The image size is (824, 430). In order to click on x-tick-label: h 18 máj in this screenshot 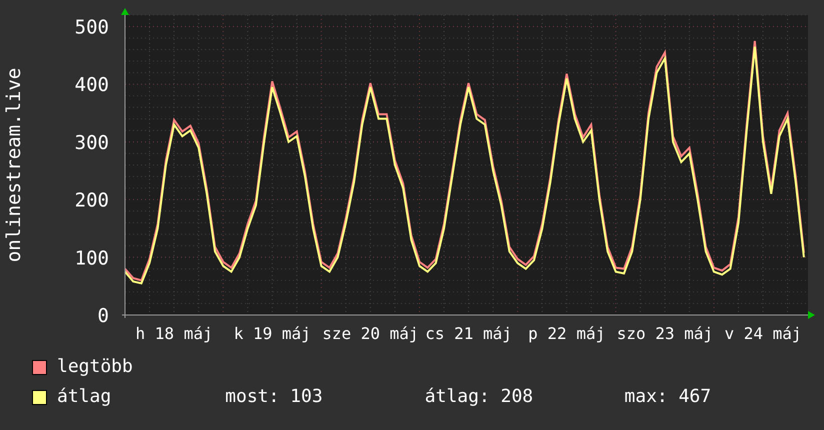, I will do `click(174, 333)`.